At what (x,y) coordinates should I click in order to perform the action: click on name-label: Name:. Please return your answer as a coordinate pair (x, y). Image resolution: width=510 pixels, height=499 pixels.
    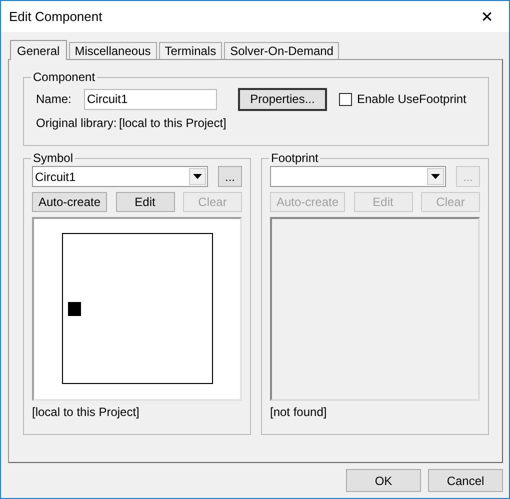
    Looking at the image, I should click on (53, 99).